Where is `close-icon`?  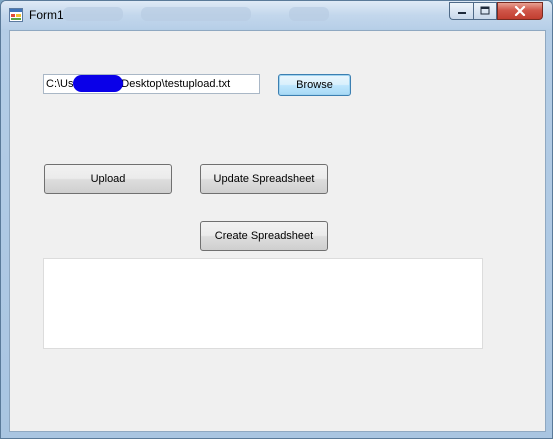 close-icon is located at coordinates (520, 11).